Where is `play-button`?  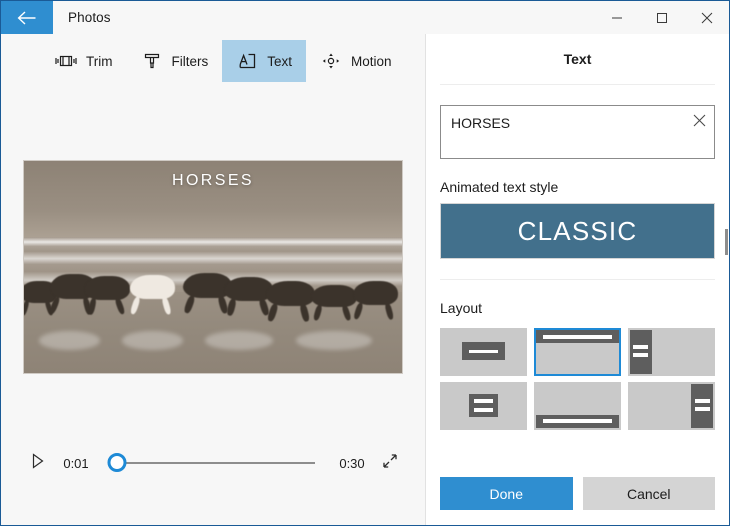 play-button is located at coordinates (38, 463).